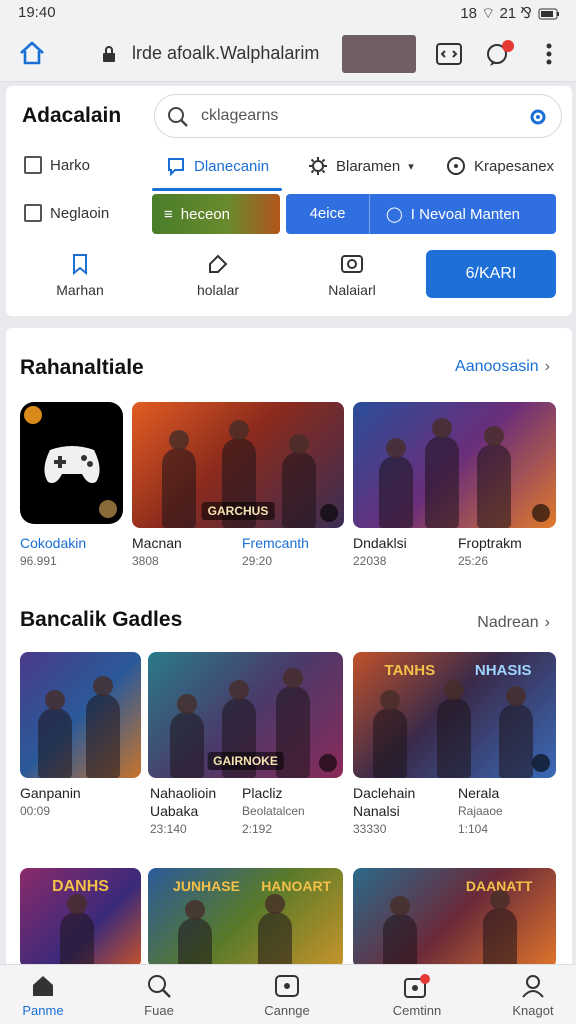 This screenshot has height=1024, width=576. I want to click on section-link-2: Nadrean ›, so click(513, 623).